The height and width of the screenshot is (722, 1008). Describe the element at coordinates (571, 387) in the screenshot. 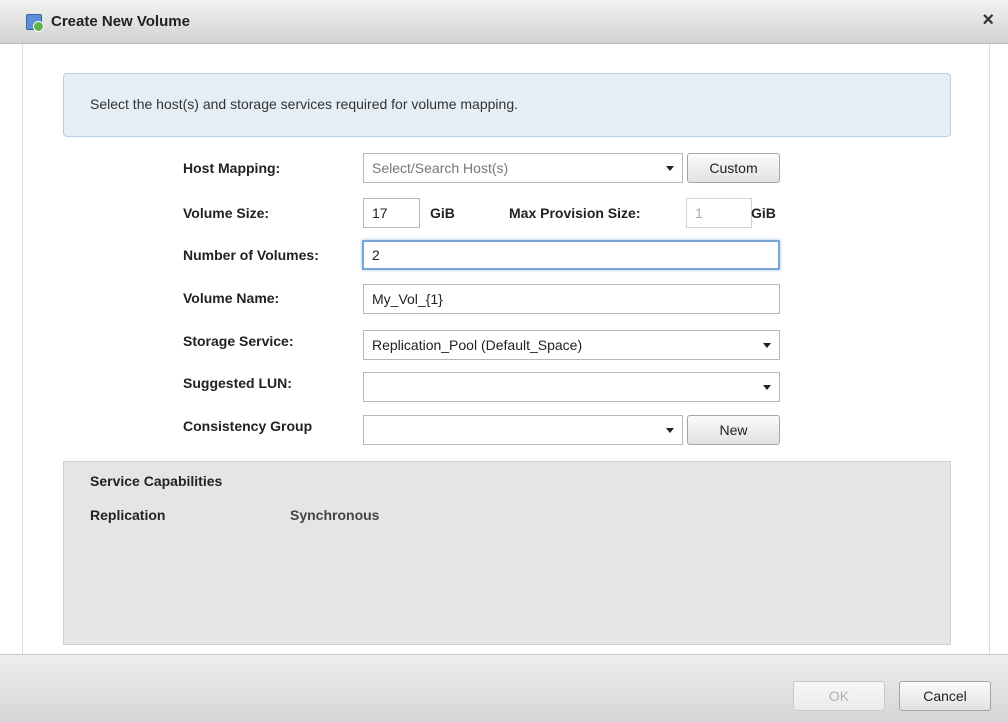

I see `suggested-lun-select` at that location.